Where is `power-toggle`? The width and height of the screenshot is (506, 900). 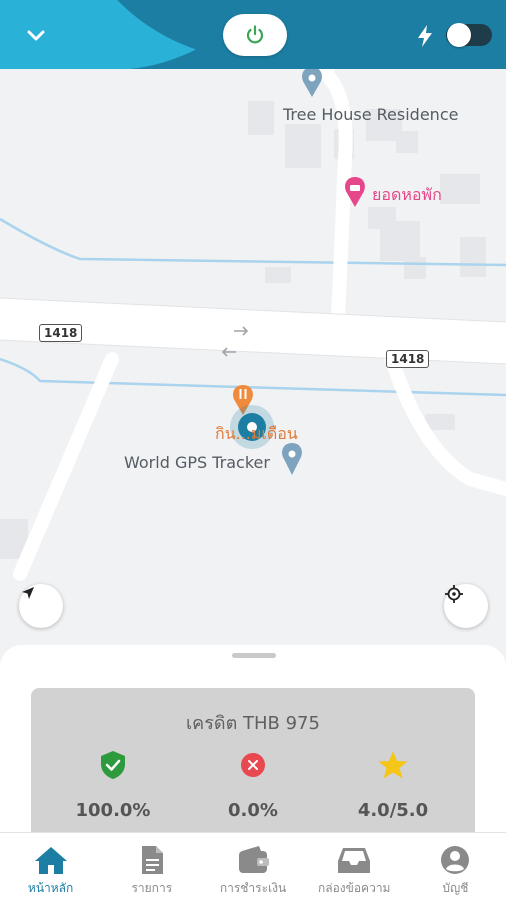 power-toggle is located at coordinates (469, 35).